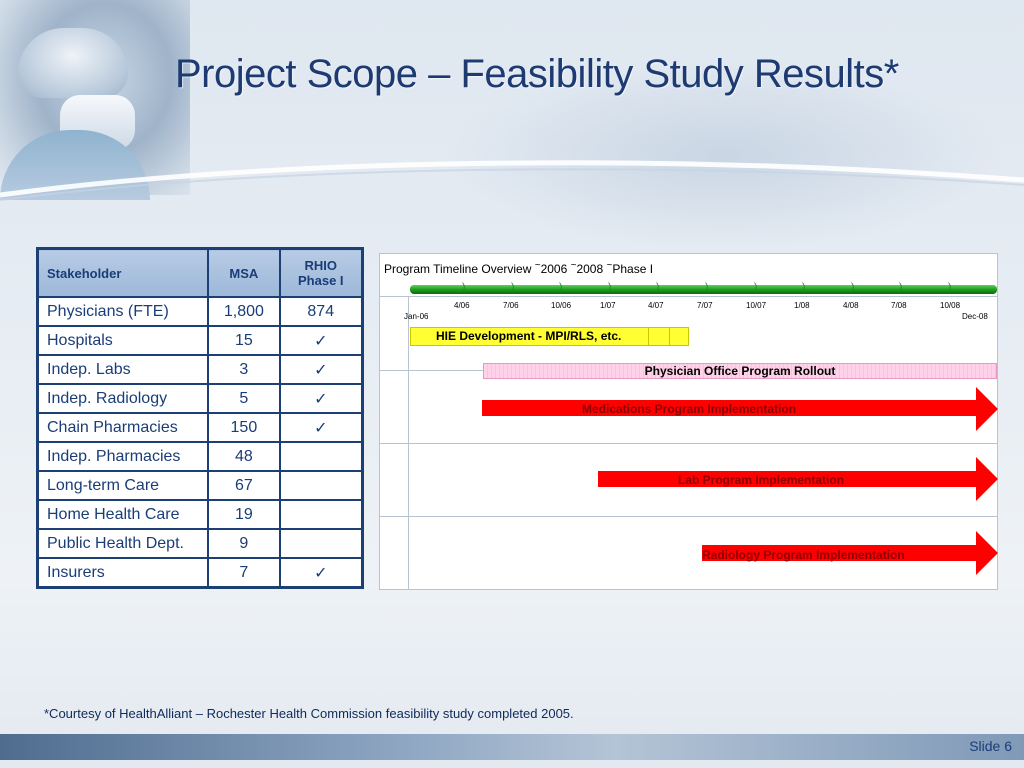  What do you see at coordinates (123, 573) in the screenshot?
I see `stakeholder-cell: Insurers` at bounding box center [123, 573].